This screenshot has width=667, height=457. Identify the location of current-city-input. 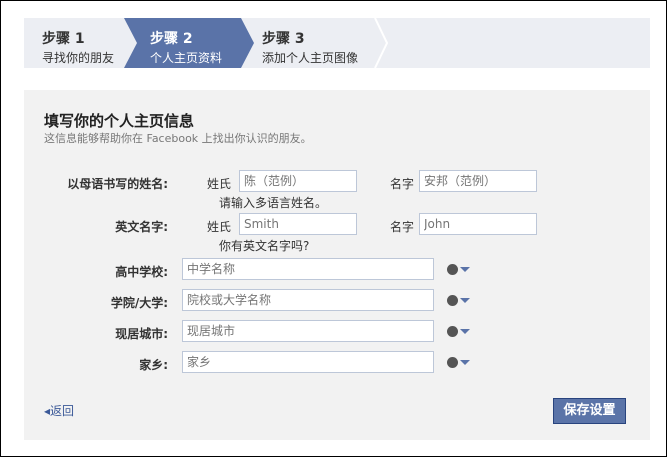
(308, 331).